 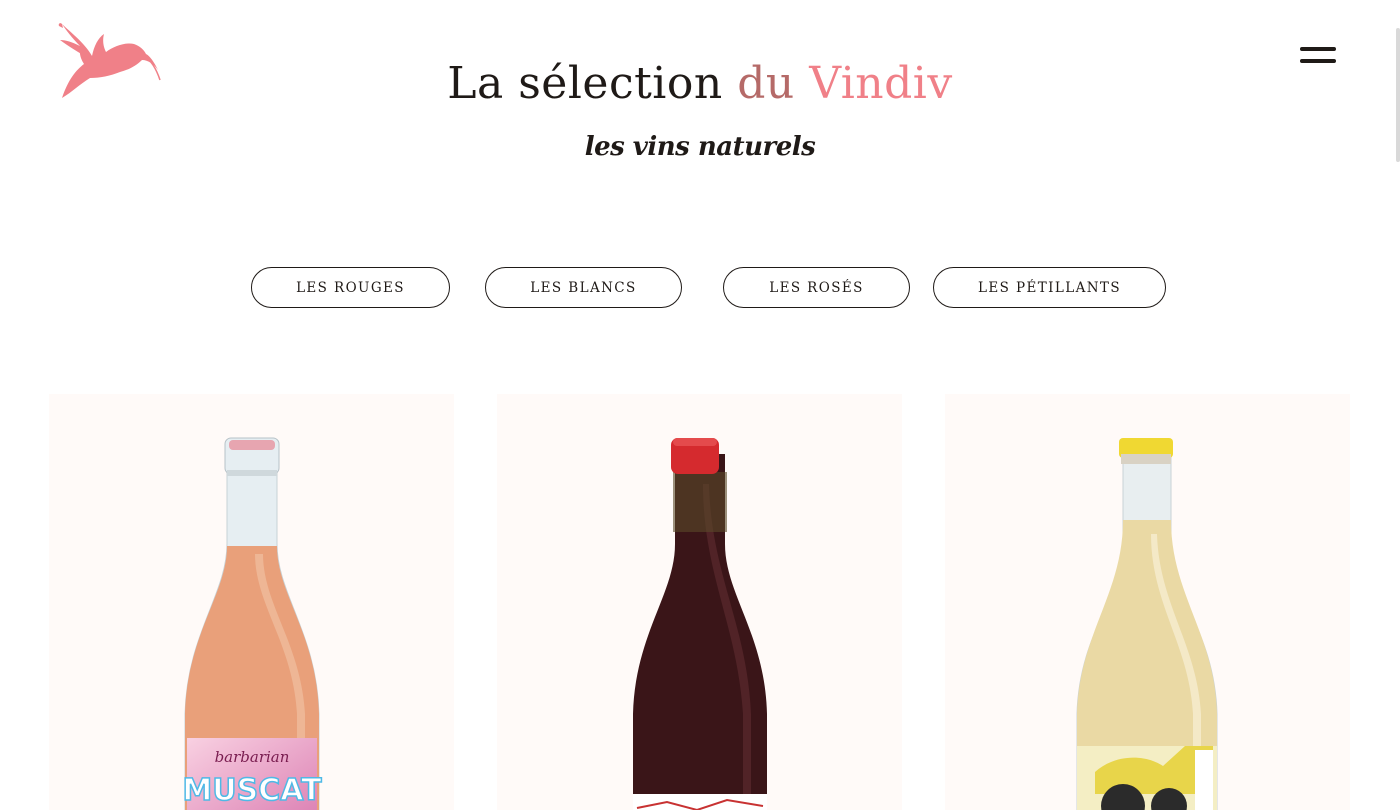 I want to click on wine-bottle-image: barbarian MUSCAT, so click(x=252, y=623).